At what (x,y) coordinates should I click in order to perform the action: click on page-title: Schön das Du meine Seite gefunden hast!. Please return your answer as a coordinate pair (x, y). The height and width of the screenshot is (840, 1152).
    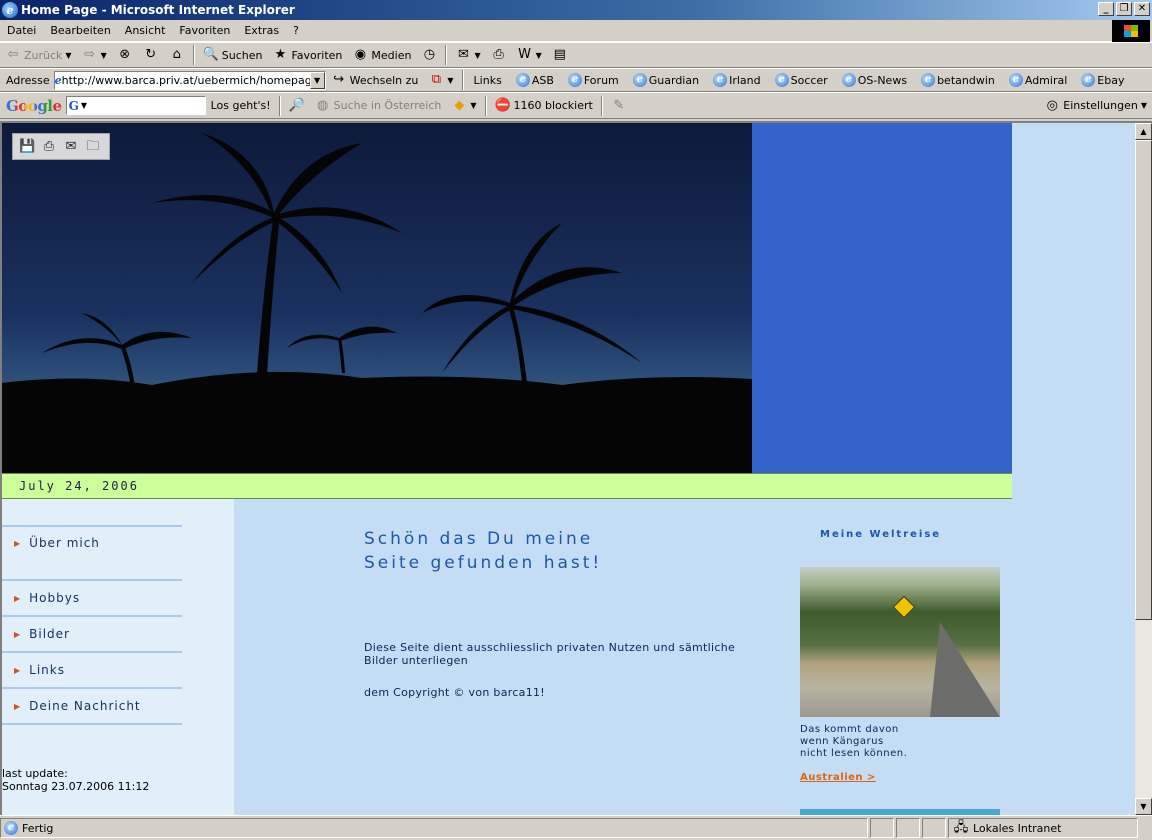
    Looking at the image, I should click on (483, 551).